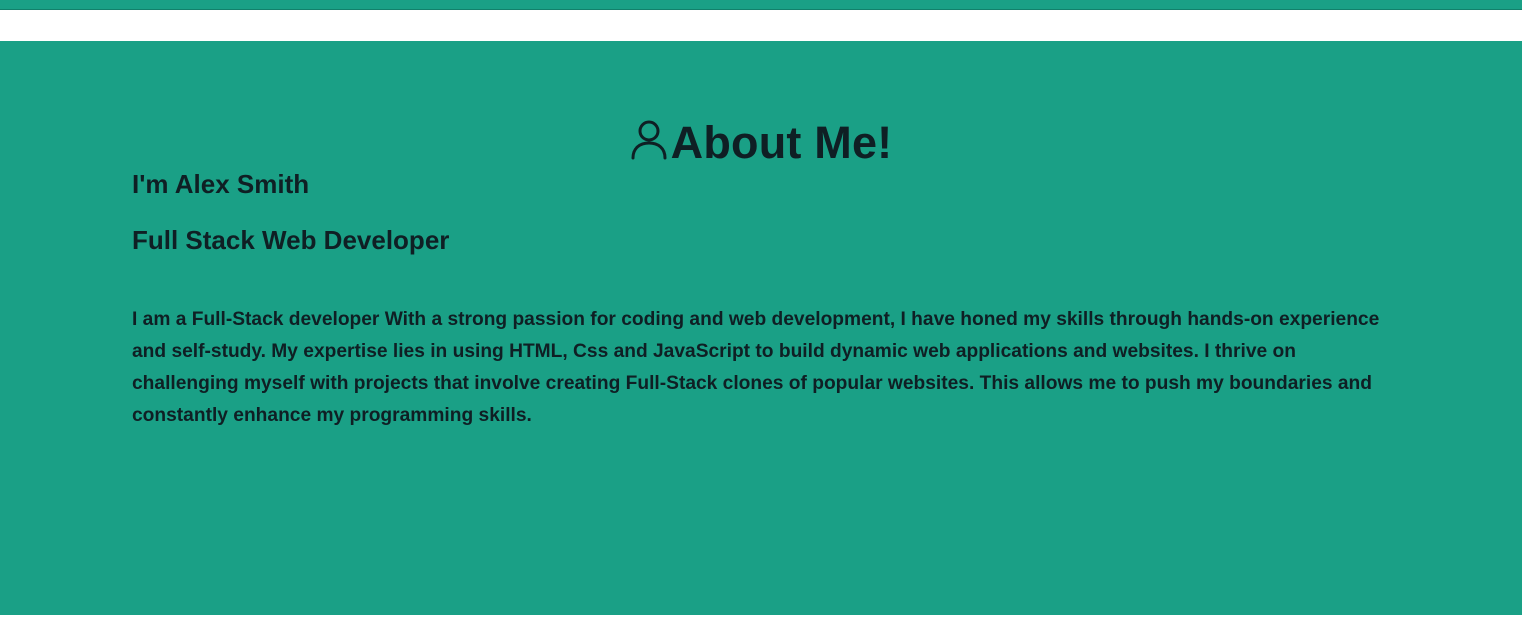 The image size is (1522, 617). I want to click on role-heading: Full Stack Web Developer, so click(291, 240).